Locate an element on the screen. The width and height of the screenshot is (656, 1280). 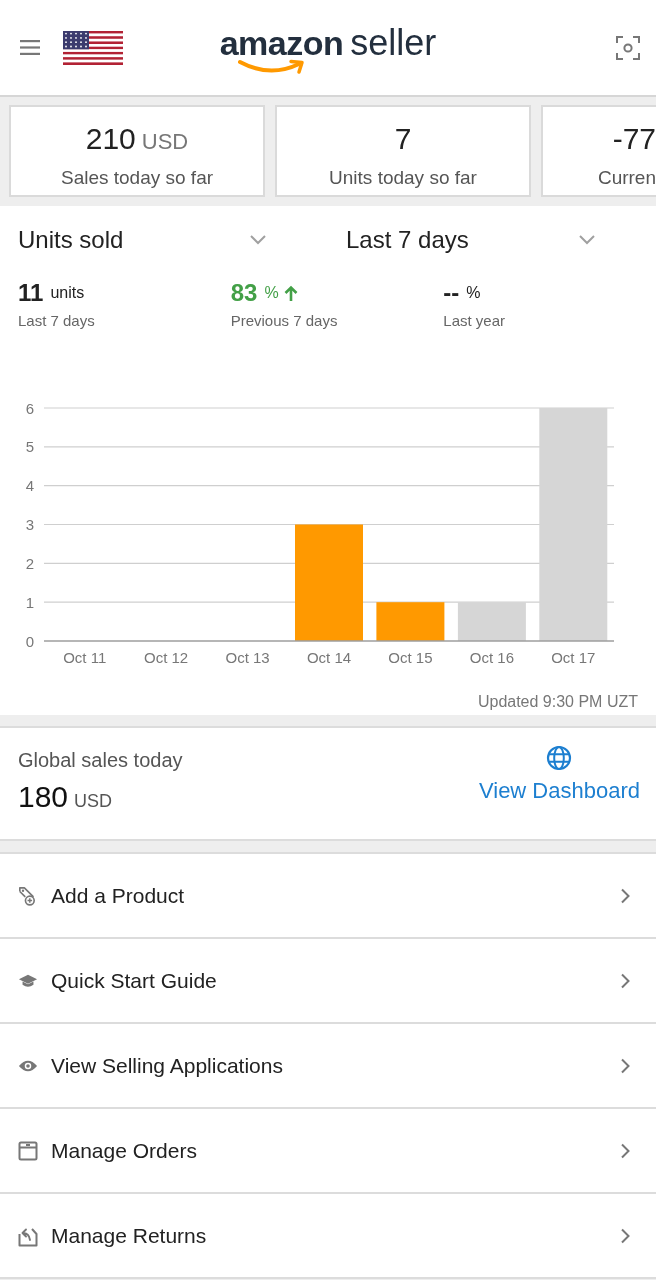
kpi-label: Curren is located at coordinates (626, 178).